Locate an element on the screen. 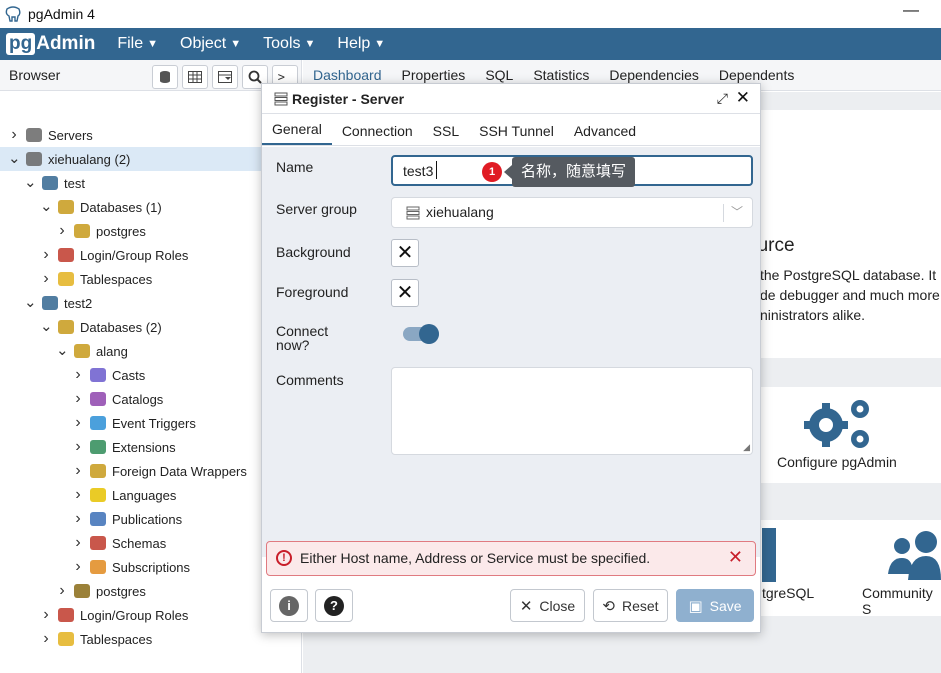 The image size is (941, 673). tree-item: › Publications is located at coordinates (151, 519).